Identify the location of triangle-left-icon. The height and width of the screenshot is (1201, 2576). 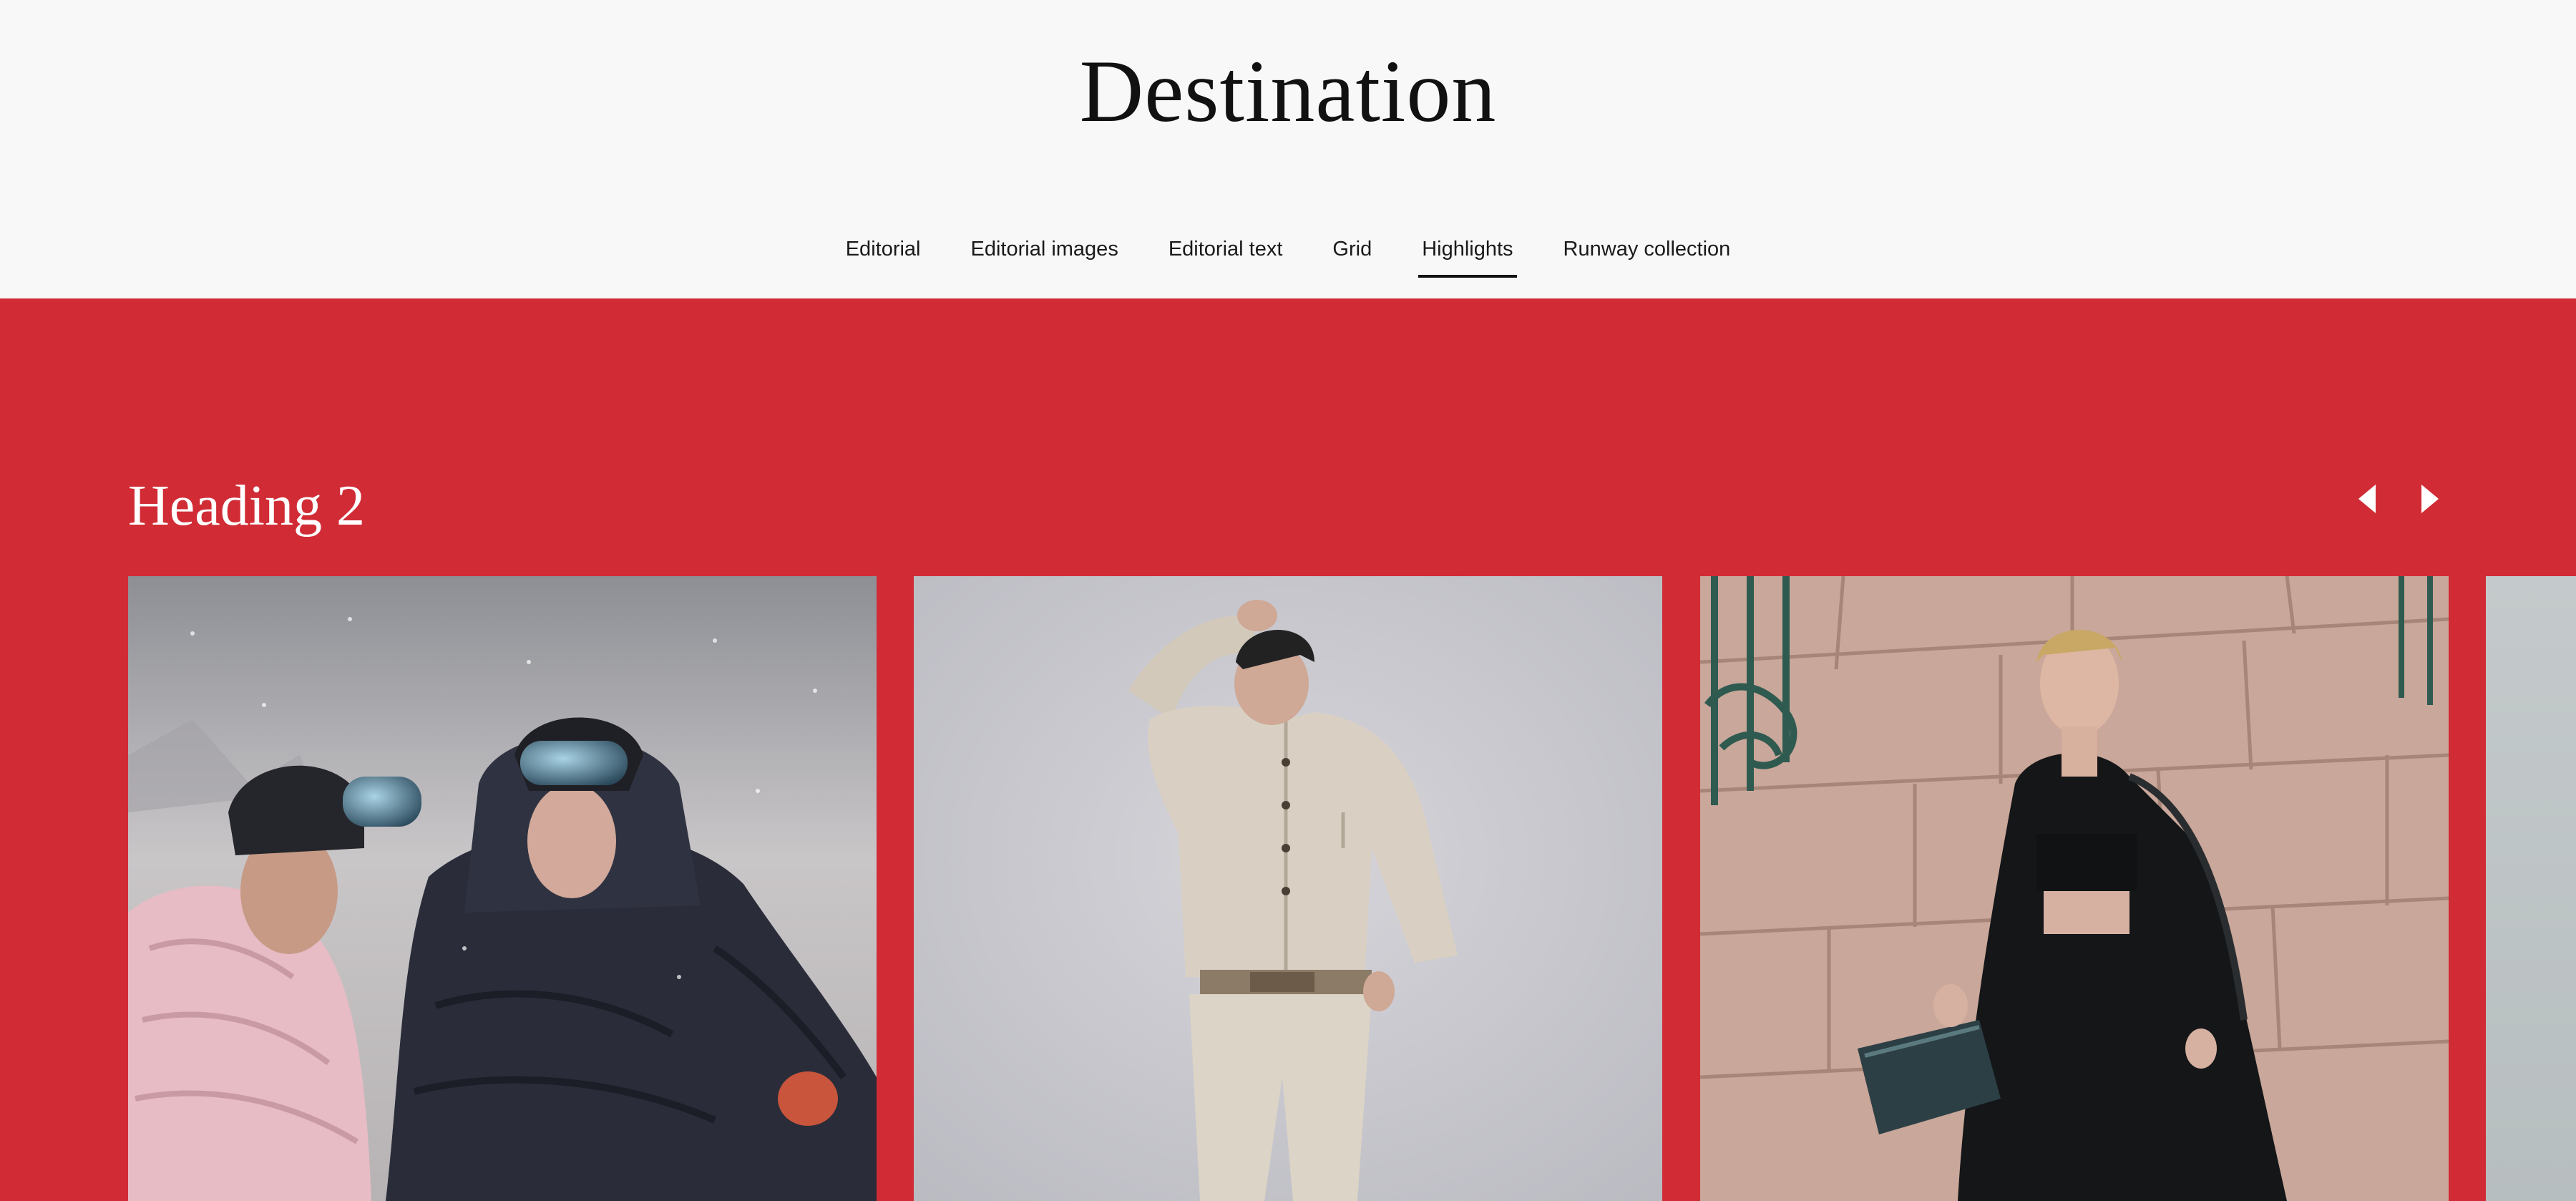
(2367, 499).